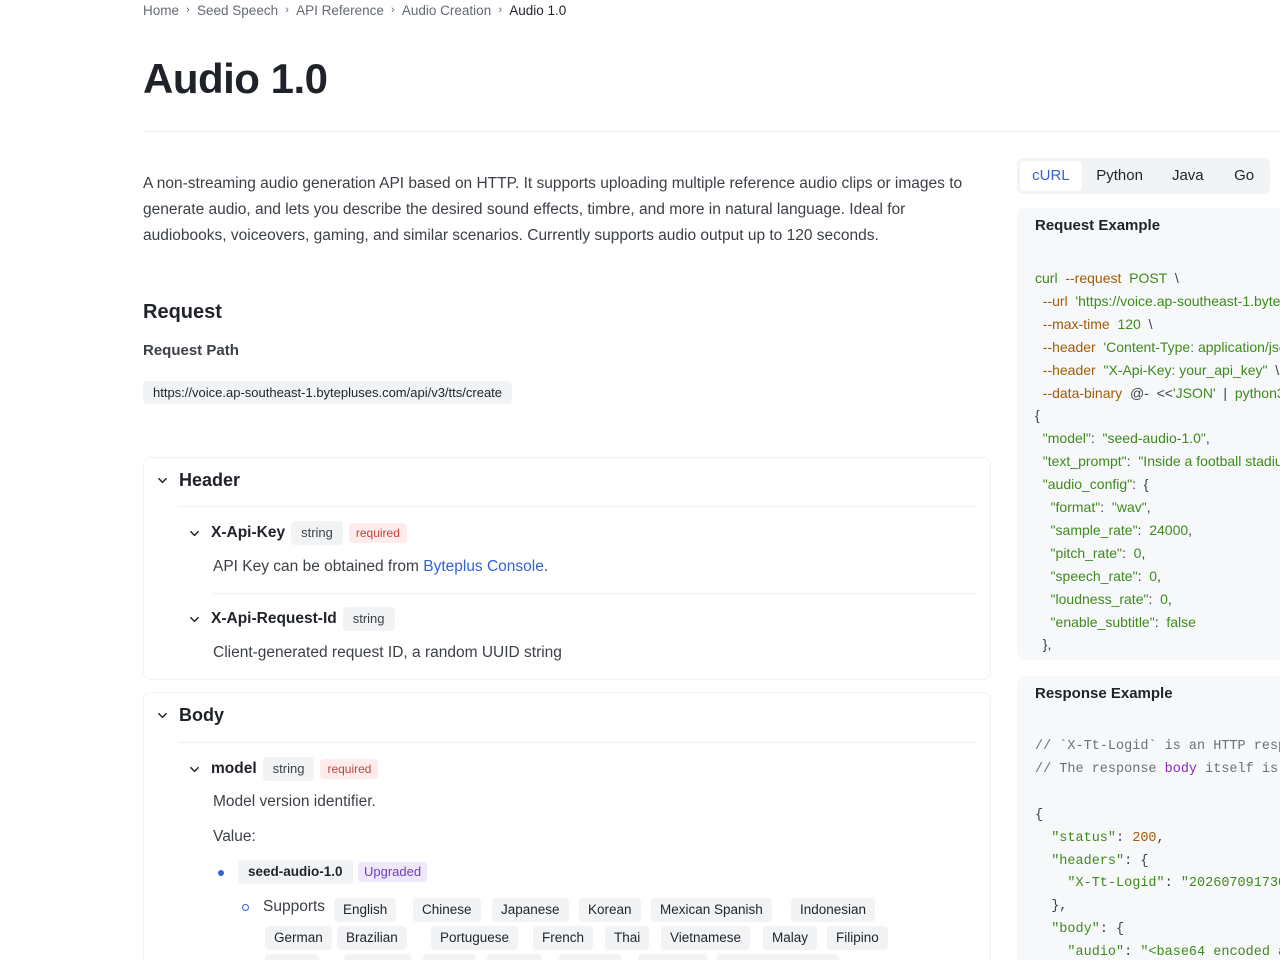 The width and height of the screenshot is (1280, 960). Describe the element at coordinates (446, 10) in the screenshot. I see `breadcrumb-item: Audio Creation` at that location.